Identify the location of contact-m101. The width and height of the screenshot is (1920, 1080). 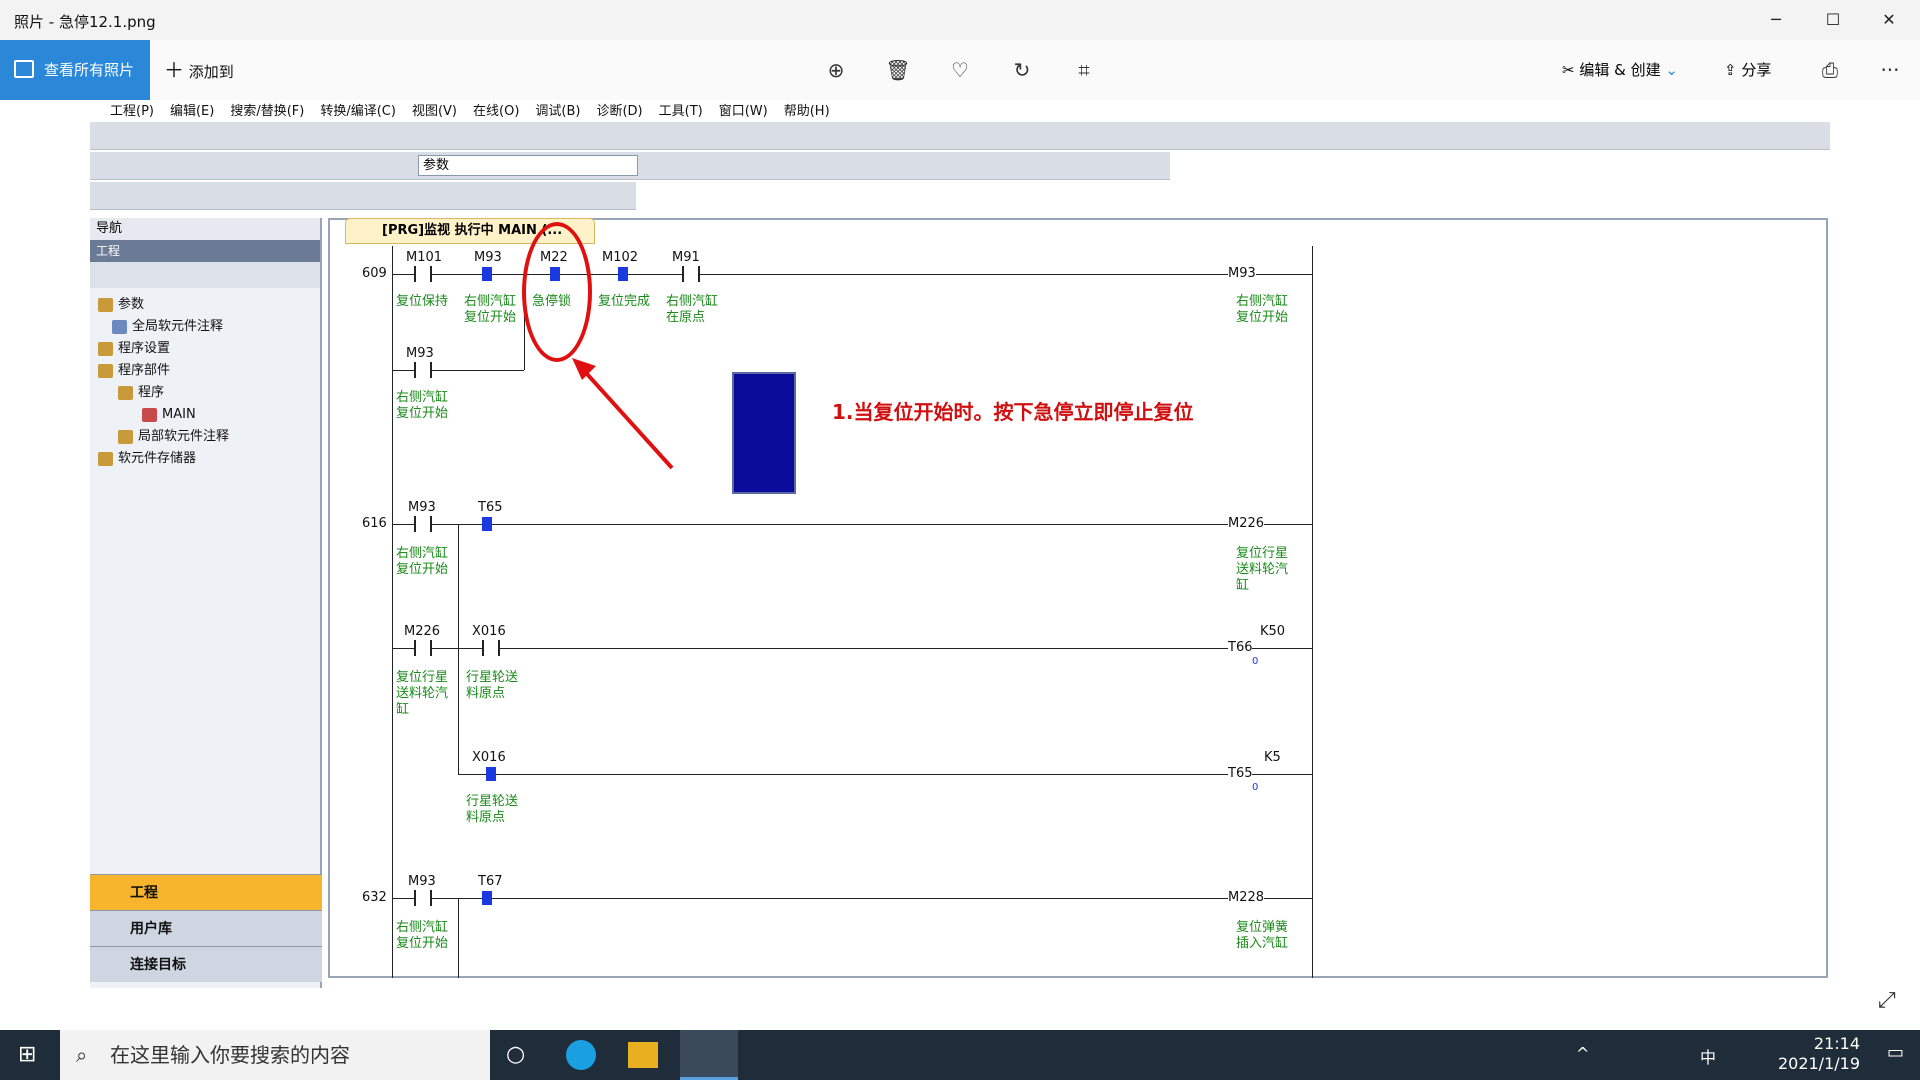
(423, 274).